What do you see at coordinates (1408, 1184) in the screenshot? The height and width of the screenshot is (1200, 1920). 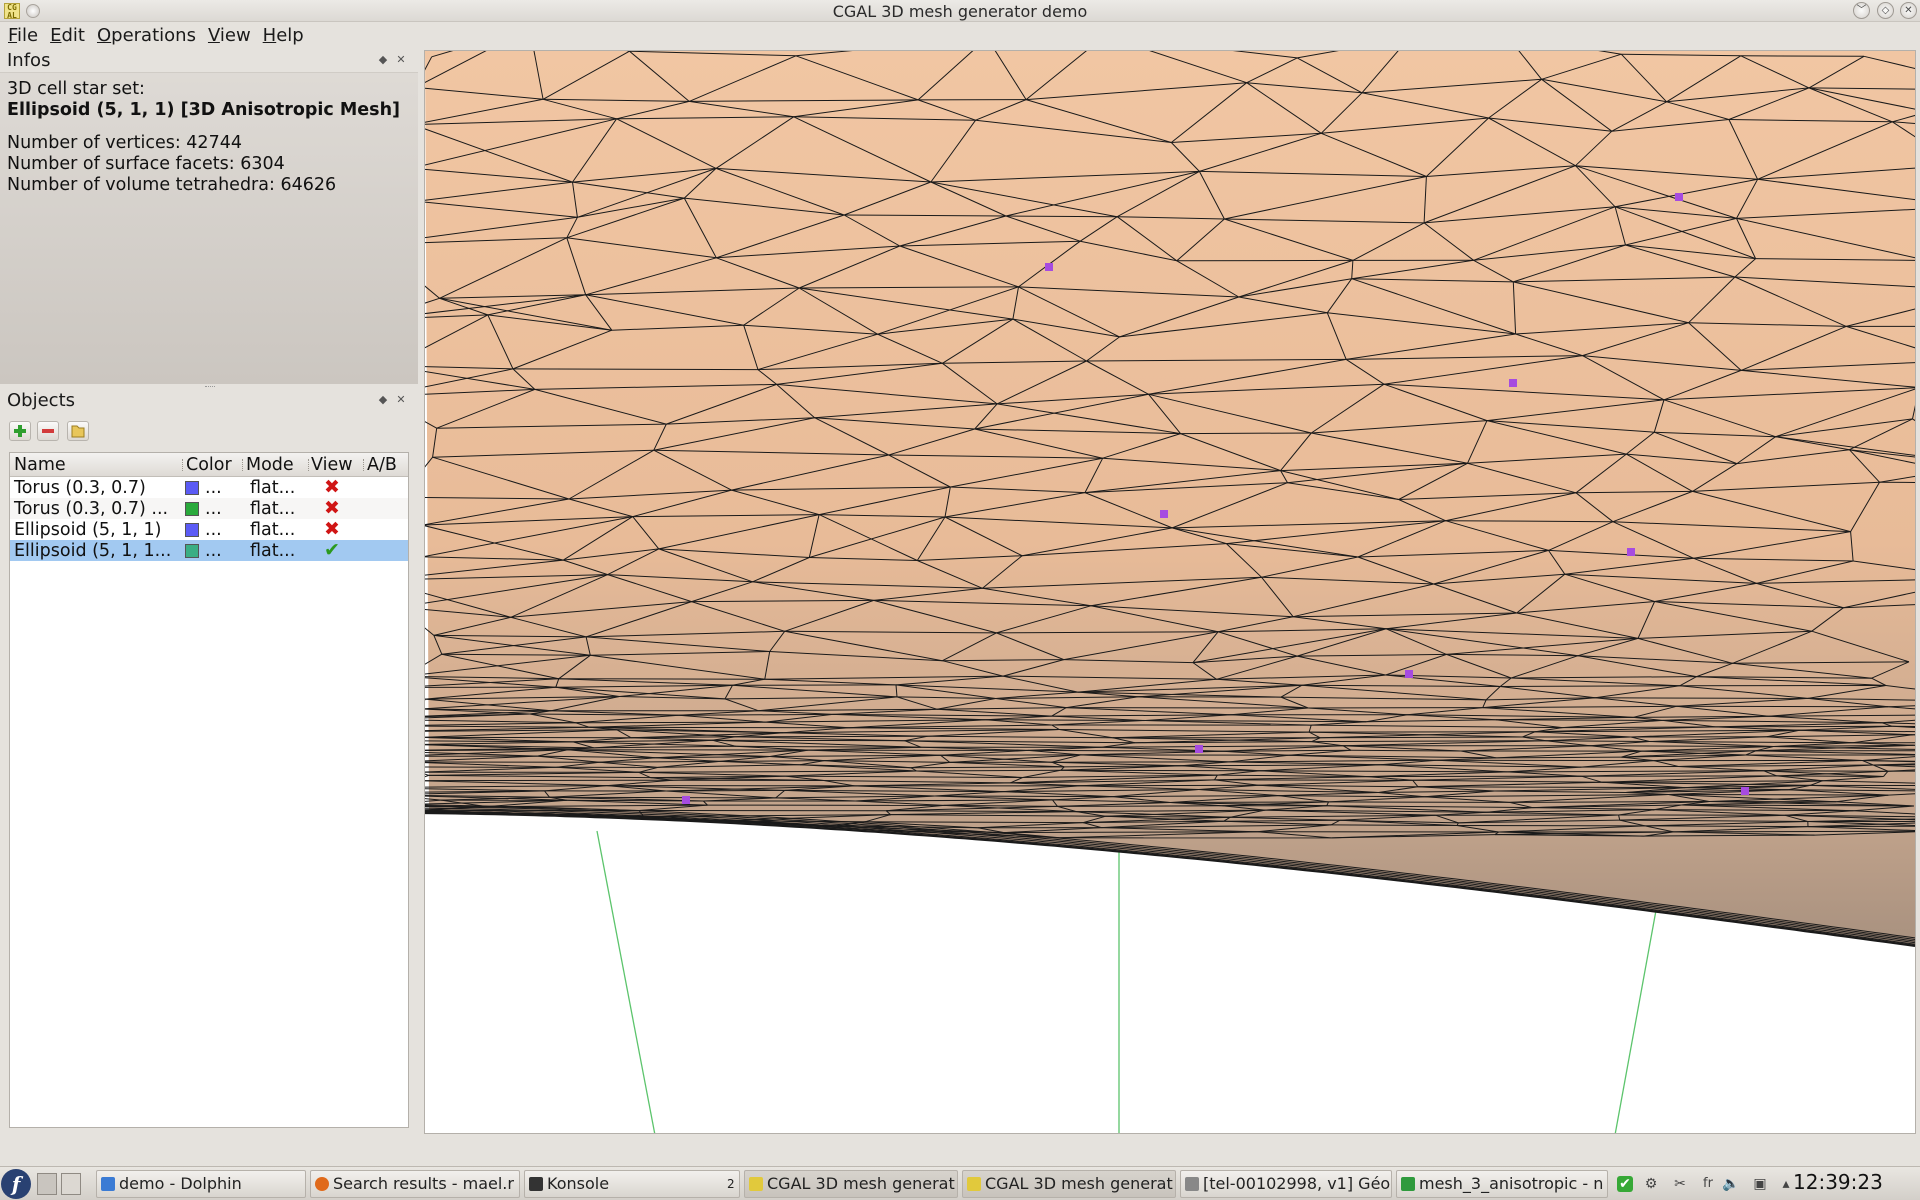 I see `editor-icon` at bounding box center [1408, 1184].